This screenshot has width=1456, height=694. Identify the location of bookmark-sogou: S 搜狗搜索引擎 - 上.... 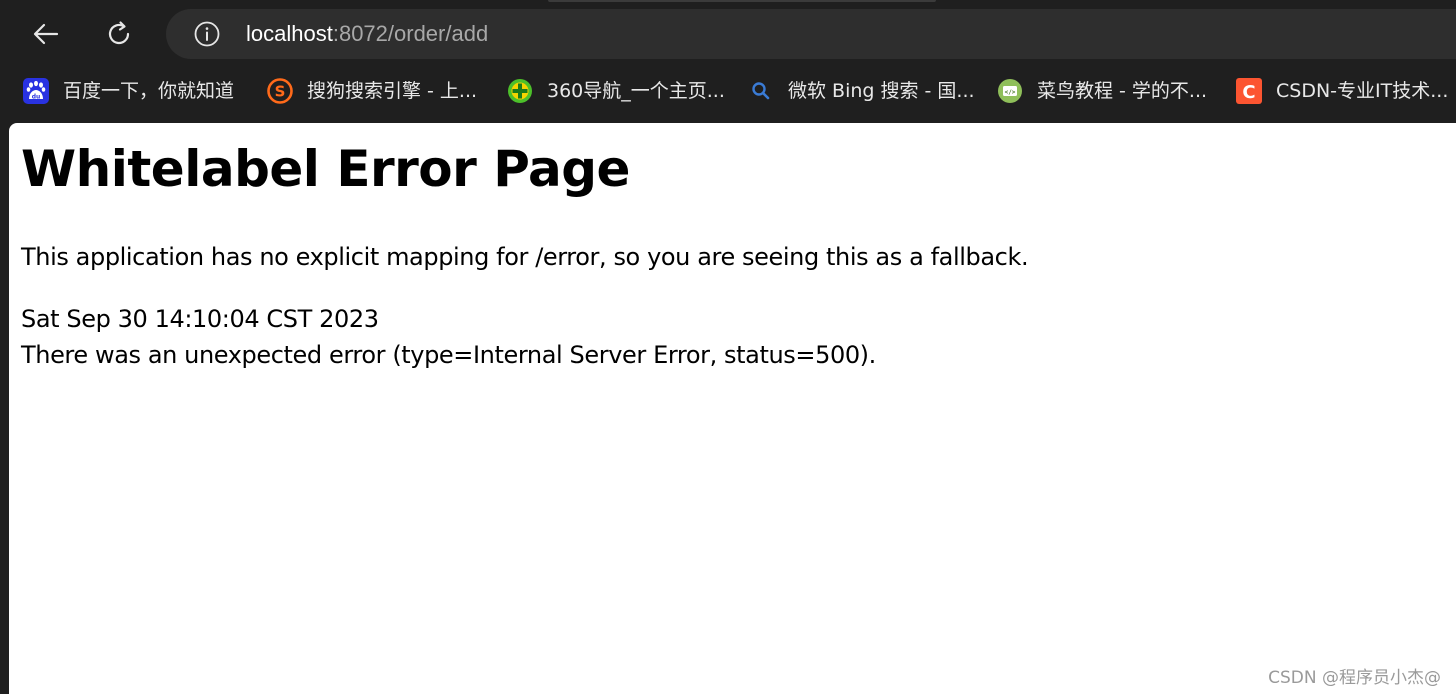
(372, 91).